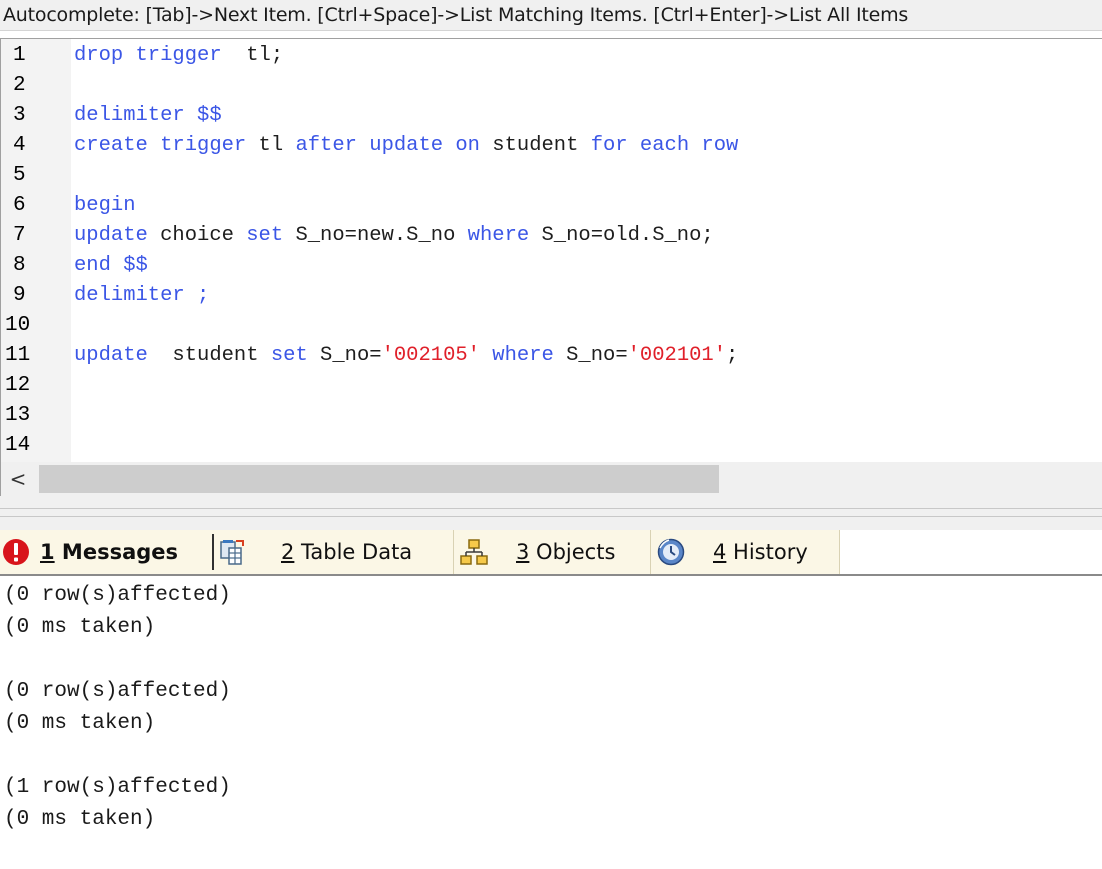 The image size is (1102, 869). I want to click on sql-keyword: delimiter $$, so click(148, 115).